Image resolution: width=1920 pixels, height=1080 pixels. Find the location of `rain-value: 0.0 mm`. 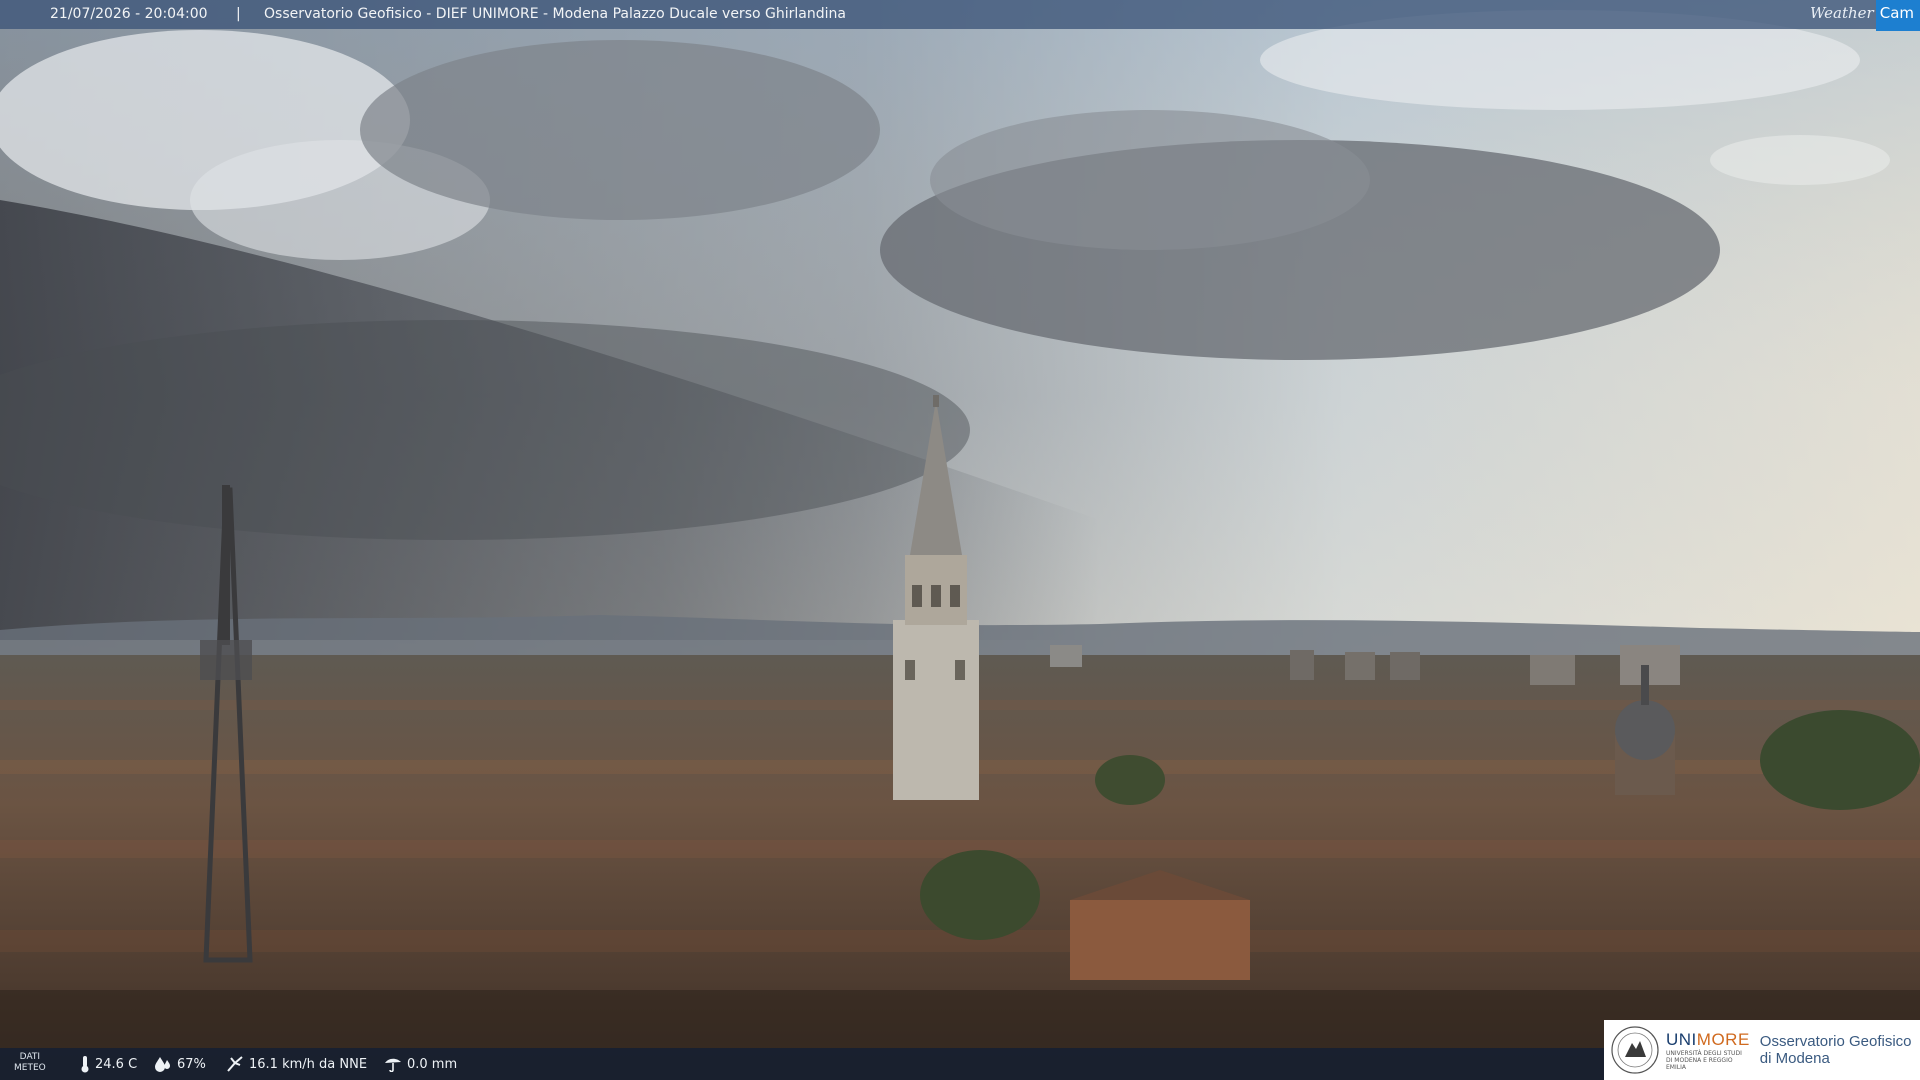

rain-value: 0.0 mm is located at coordinates (432, 1064).